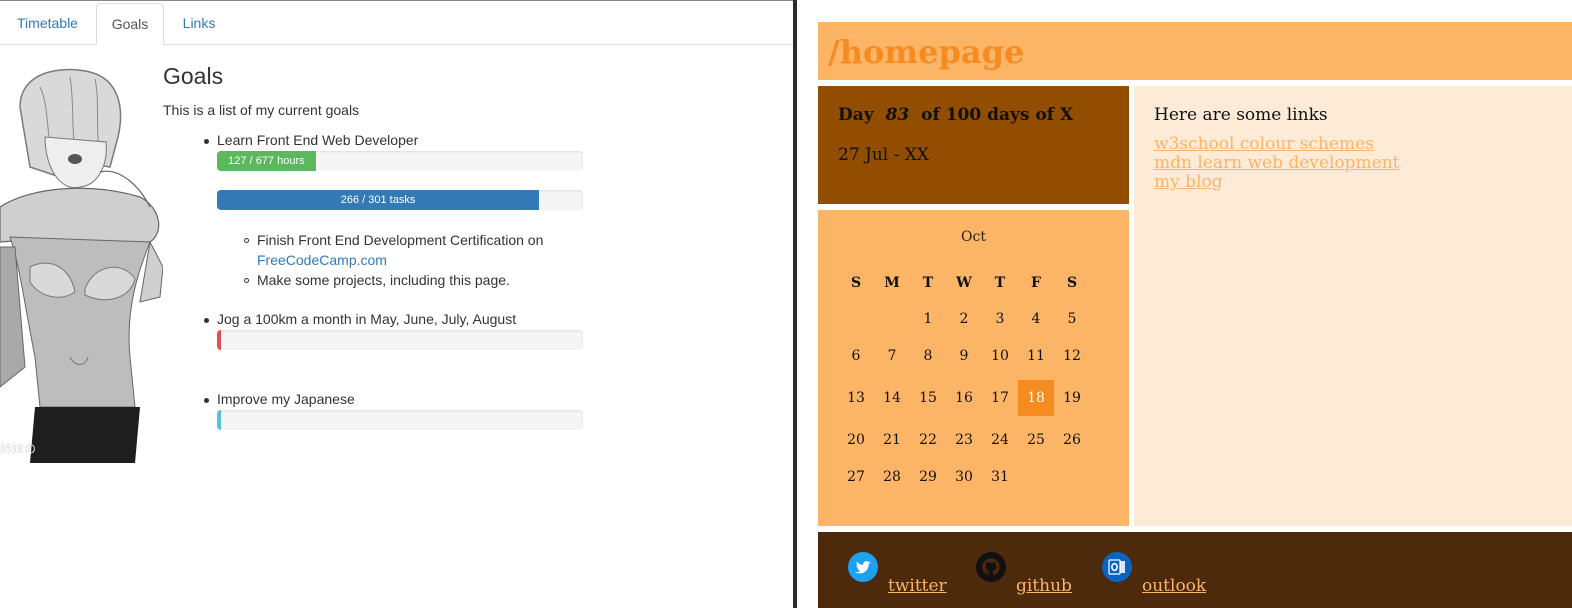 This screenshot has height=608, width=1572. Describe the element at coordinates (286, 399) in the screenshot. I see `goal-label: Improve my Japanese` at that location.